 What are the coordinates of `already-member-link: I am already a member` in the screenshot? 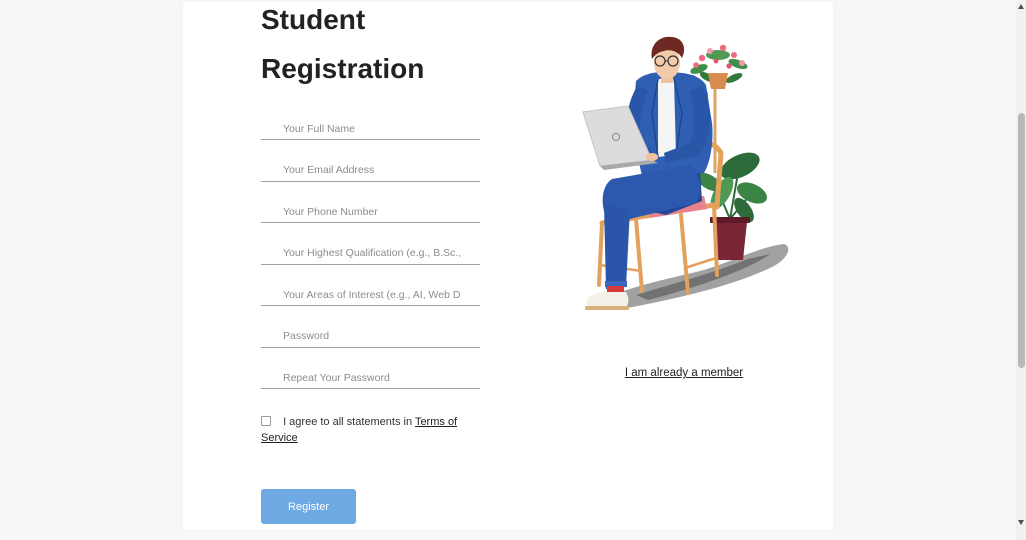 It's located at (684, 373).